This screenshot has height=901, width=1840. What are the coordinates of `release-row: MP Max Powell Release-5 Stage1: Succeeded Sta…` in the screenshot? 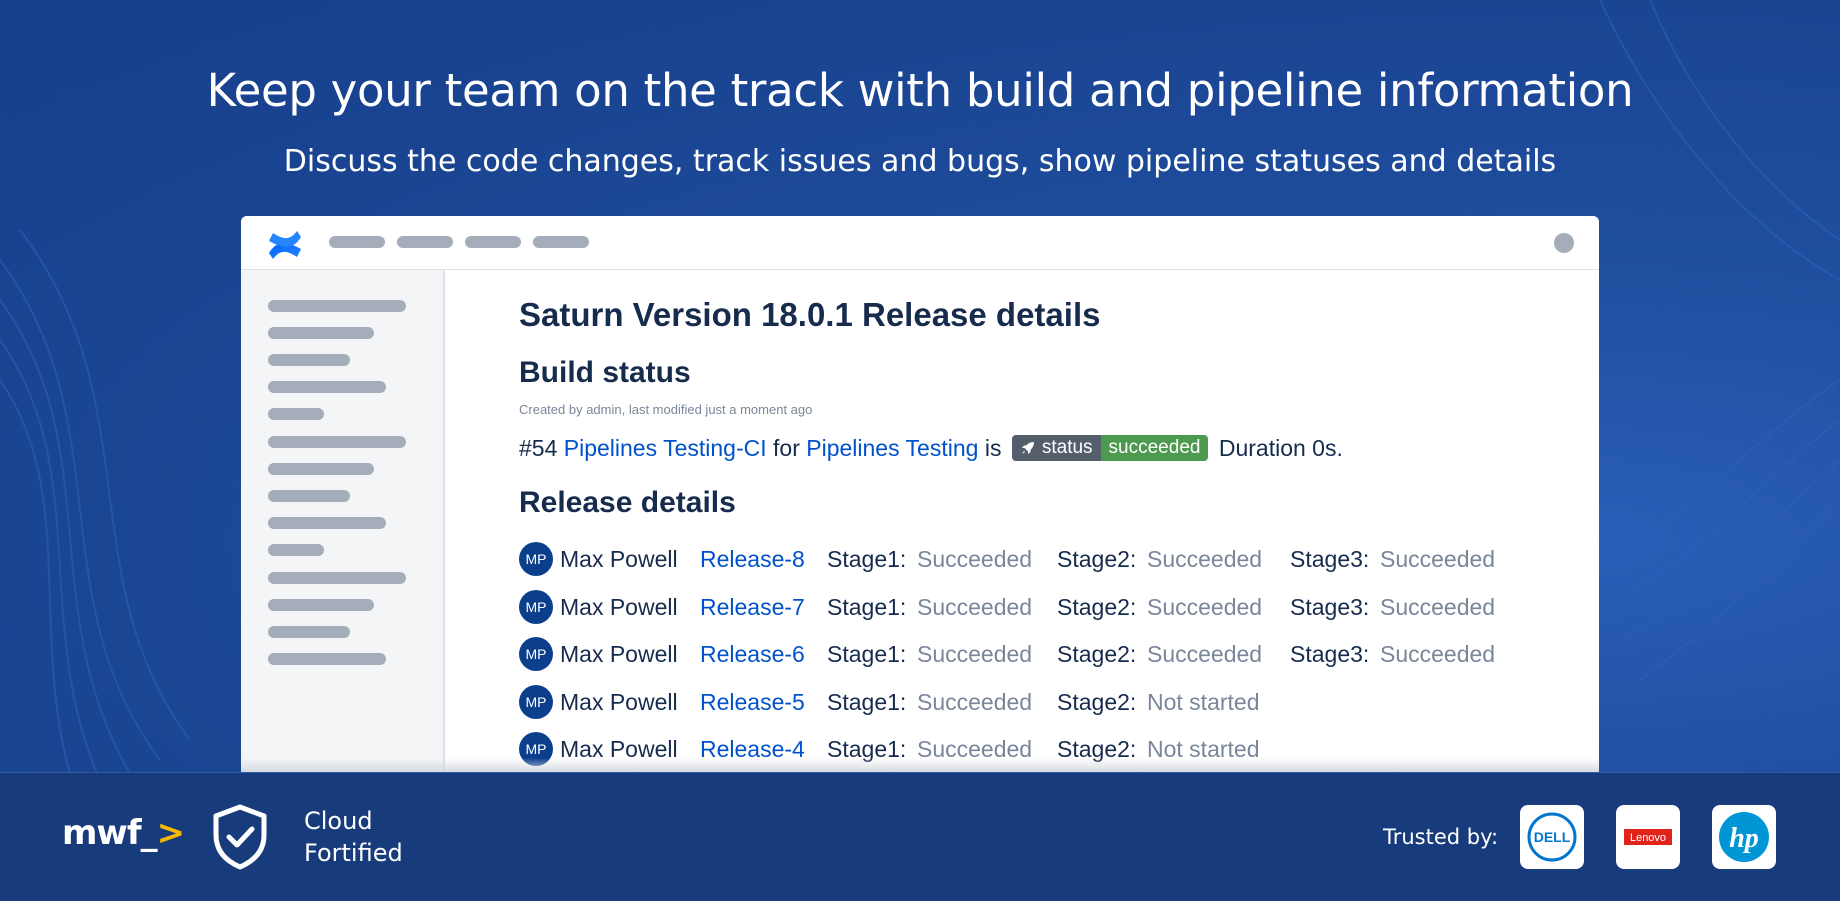 It's located at (1049, 701).